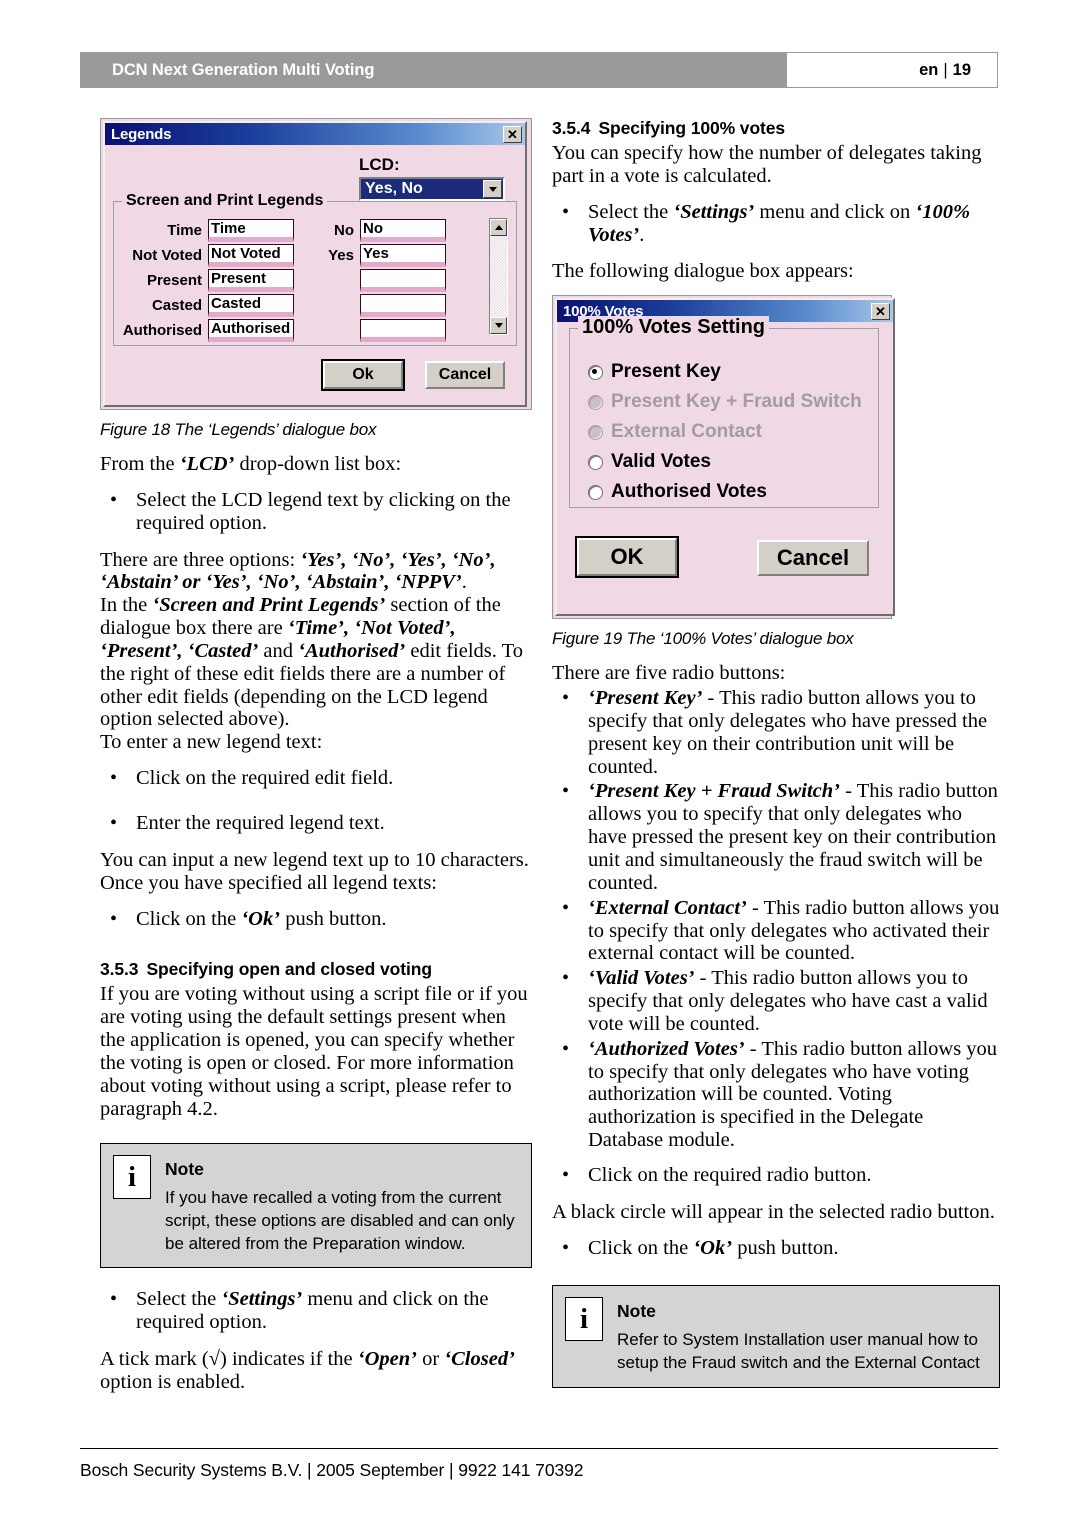 This screenshot has width=1080, height=1528. What do you see at coordinates (315, 280) in the screenshot?
I see `legend-row: Present Present` at bounding box center [315, 280].